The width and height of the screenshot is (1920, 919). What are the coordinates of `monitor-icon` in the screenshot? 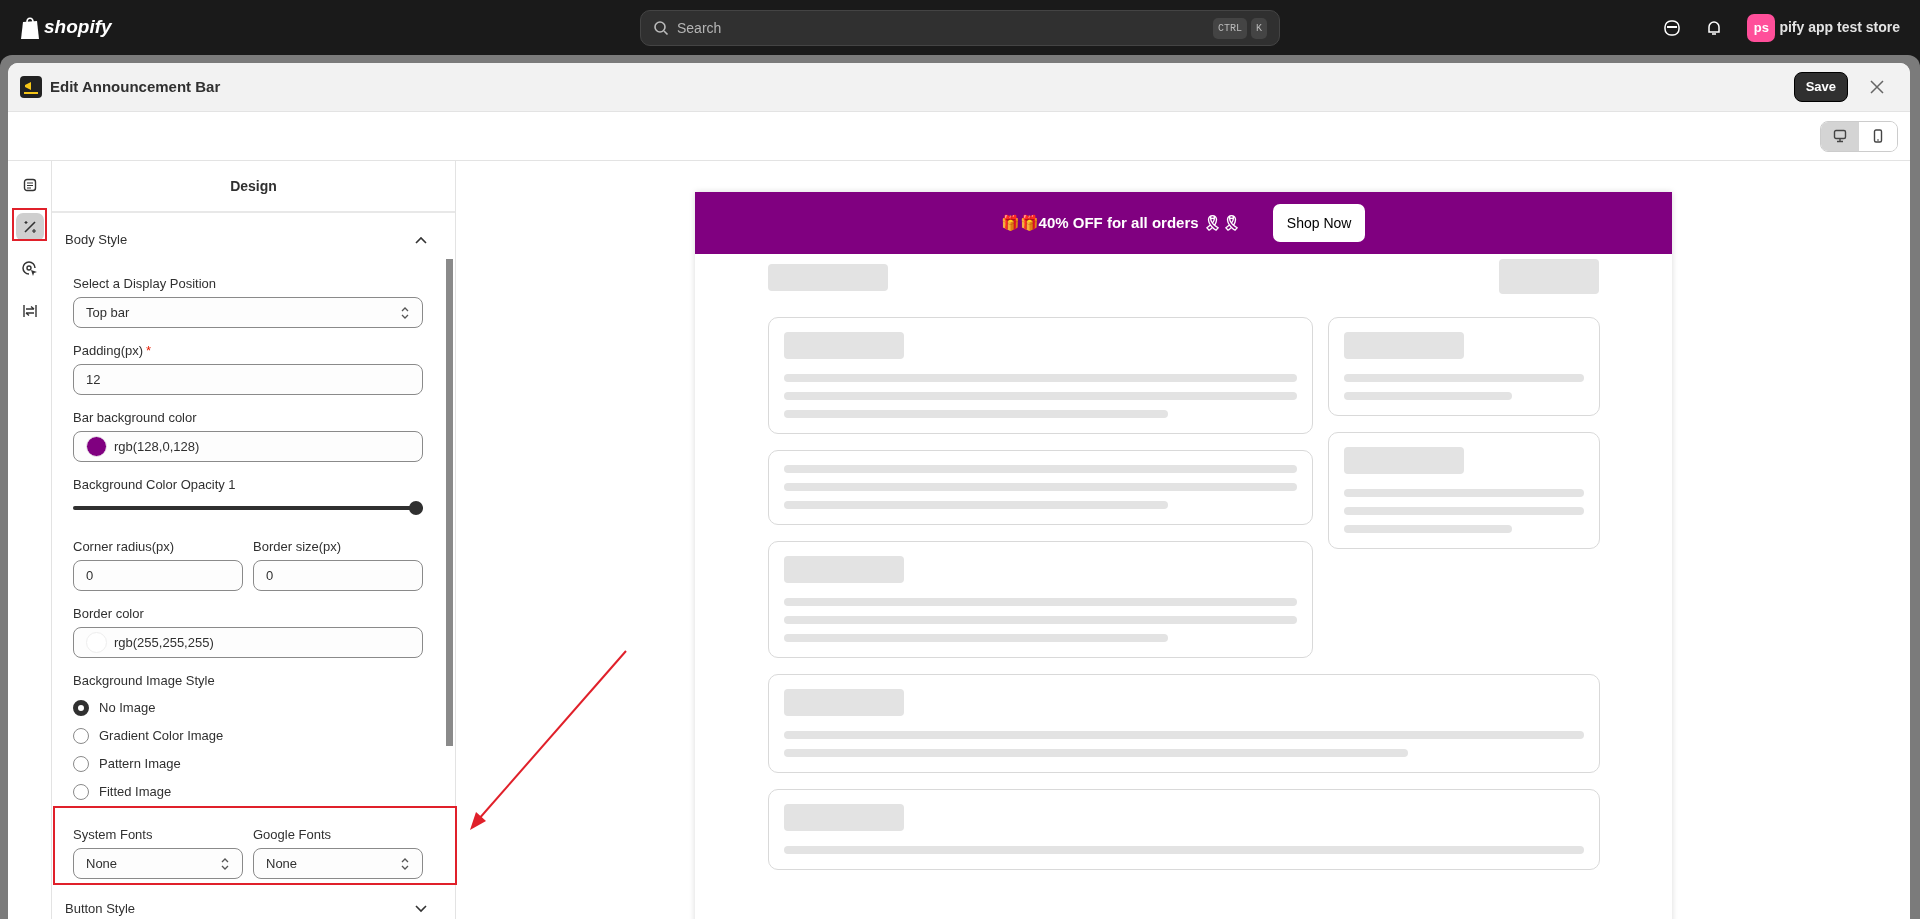 It's located at (1840, 136).